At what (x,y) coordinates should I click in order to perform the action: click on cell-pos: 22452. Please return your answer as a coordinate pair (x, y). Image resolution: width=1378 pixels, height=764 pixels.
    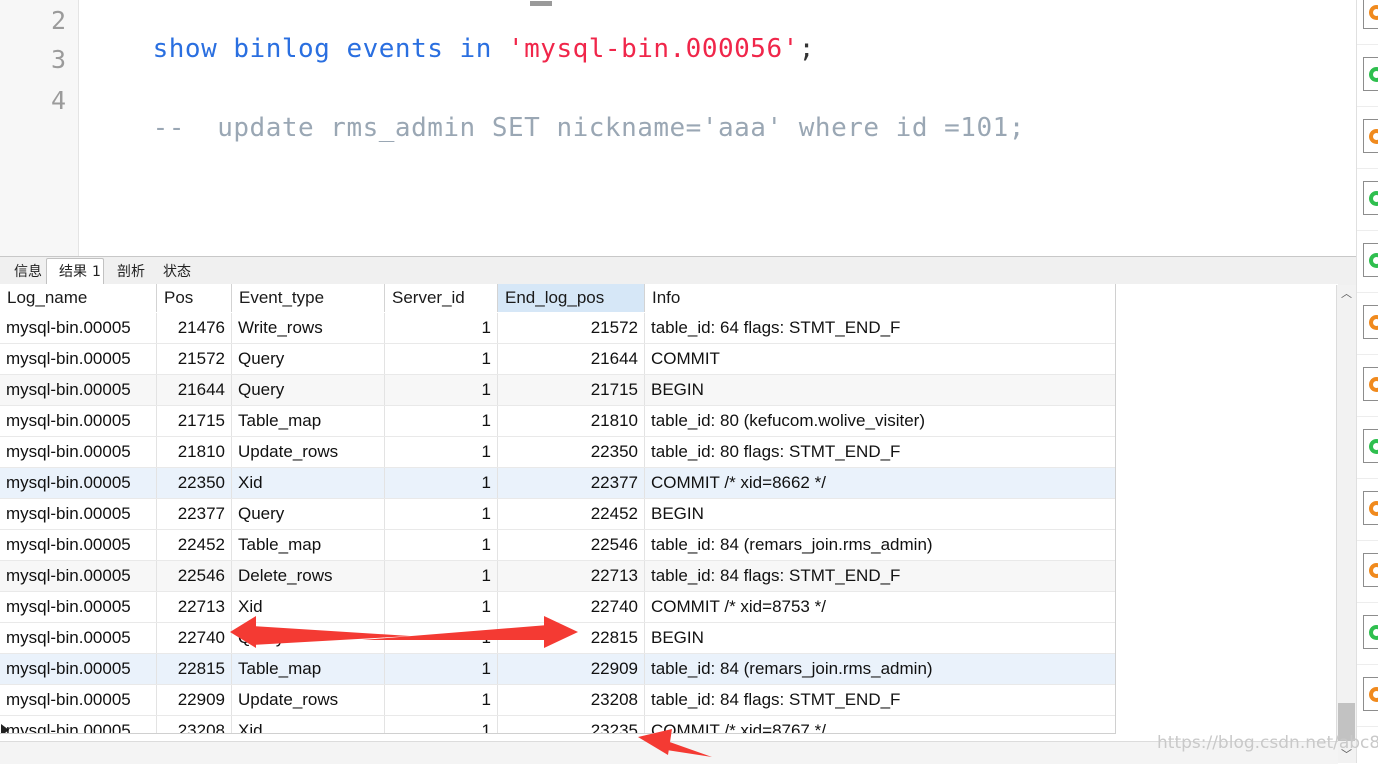
    Looking at the image, I should click on (194, 545).